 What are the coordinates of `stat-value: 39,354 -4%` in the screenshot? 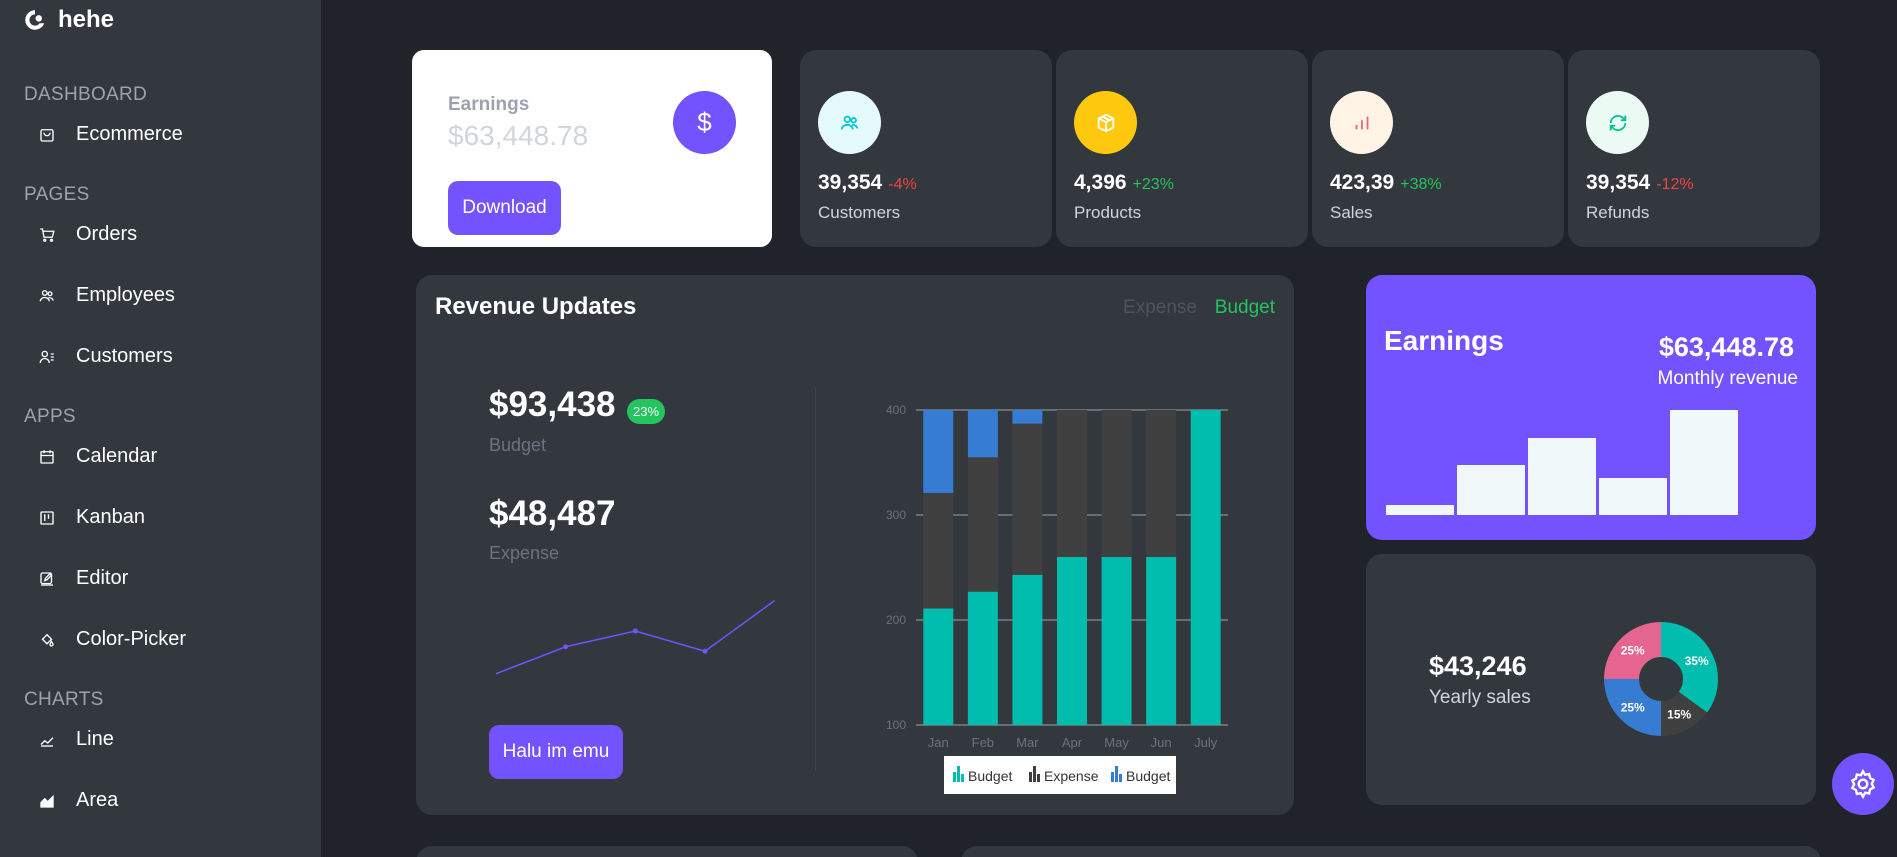 It's located at (867, 182).